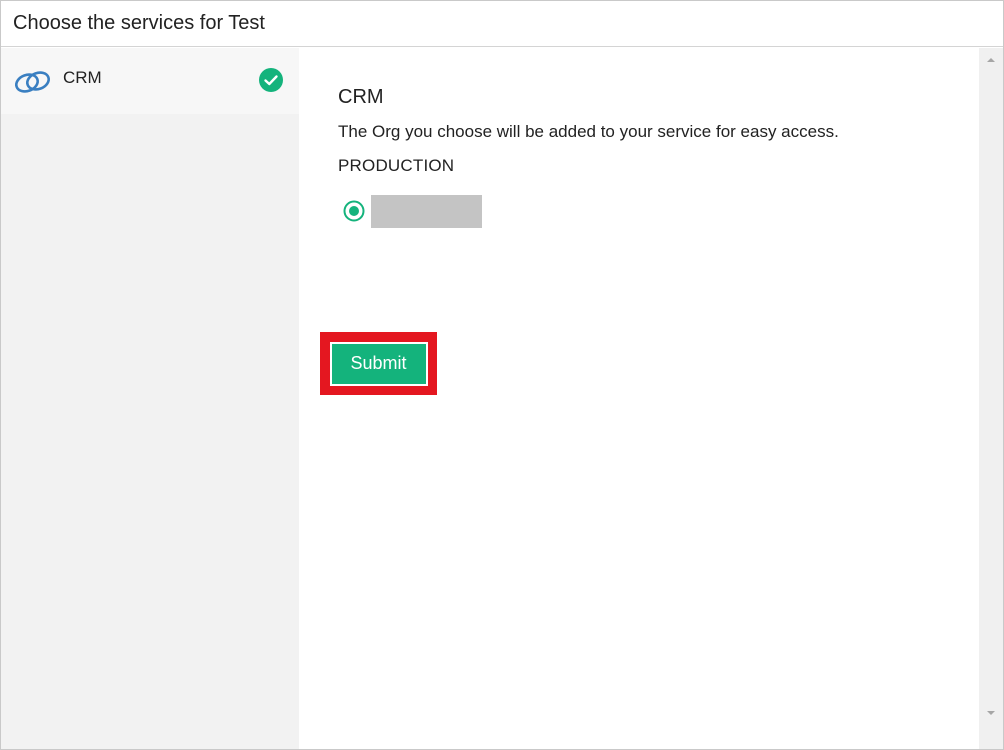  Describe the element at coordinates (396, 165) in the screenshot. I see `environment-label: PRODUCTION` at that location.